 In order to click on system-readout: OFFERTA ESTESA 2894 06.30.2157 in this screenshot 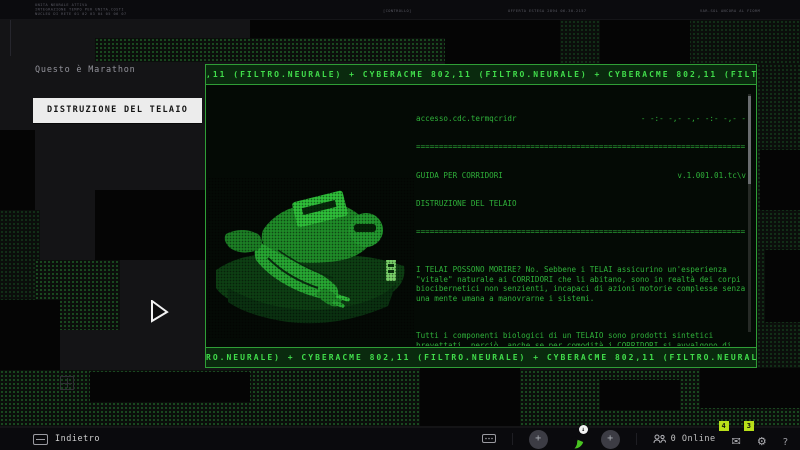, I will do `click(547, 11)`.